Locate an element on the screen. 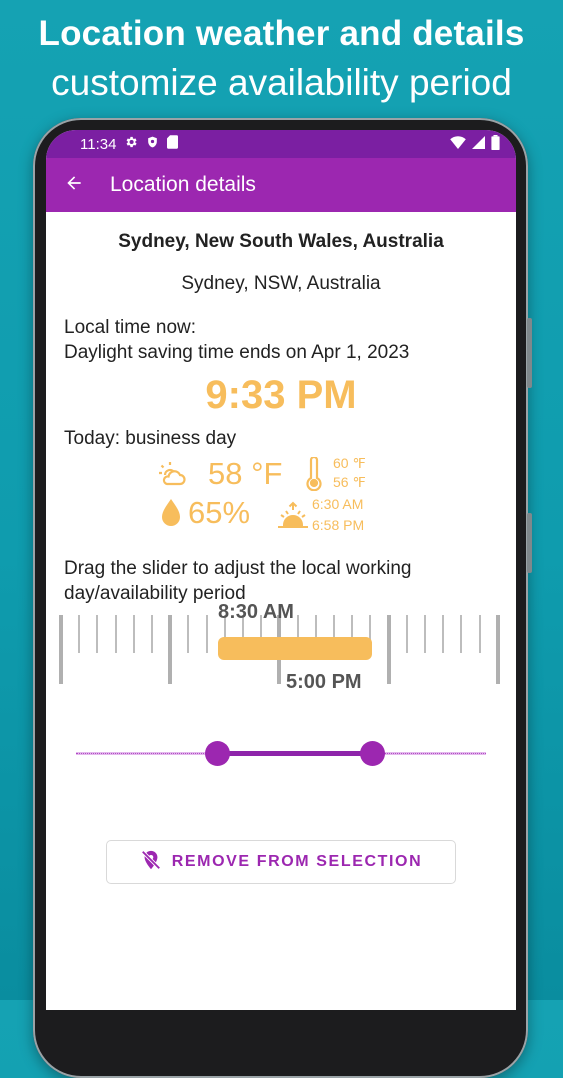  today-status: Today: business day is located at coordinates (150, 438).